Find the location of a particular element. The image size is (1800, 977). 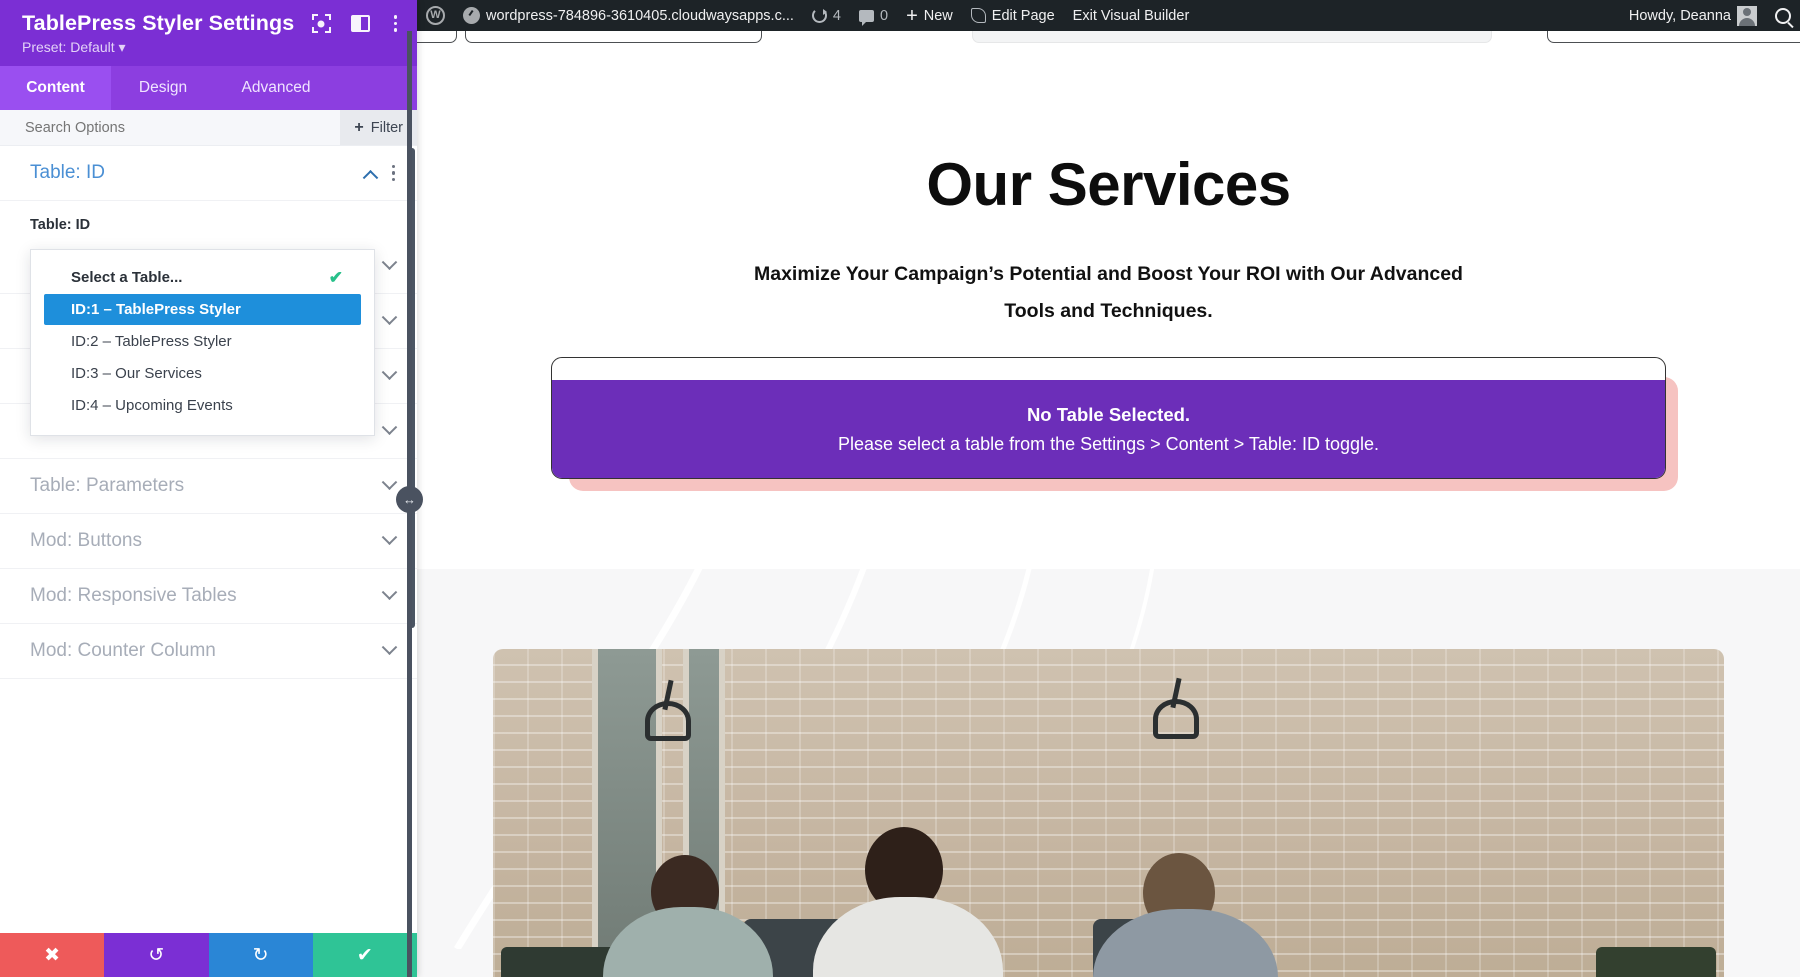

dropdown-option-select-a-table: Select a Table... ✔ is located at coordinates (202, 277).